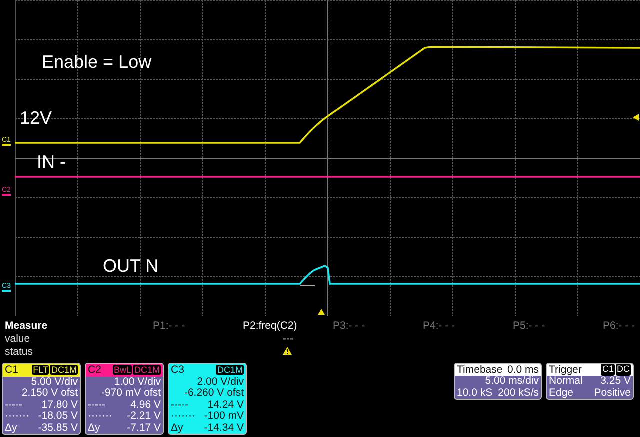 The width and height of the screenshot is (640, 437). What do you see at coordinates (60, 405) in the screenshot?
I see `cursor-value: 17.80 V` at bounding box center [60, 405].